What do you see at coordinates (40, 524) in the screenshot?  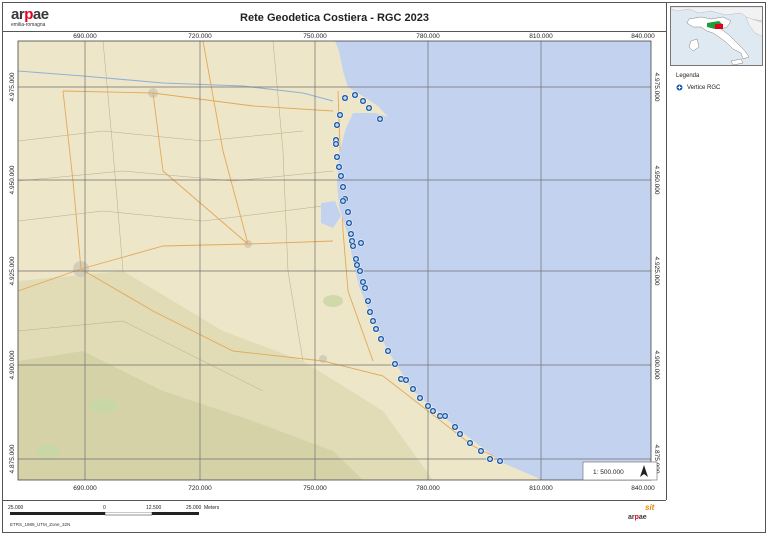 I see `crs-label: ETRS_1989_UTM_Zone_32N` at bounding box center [40, 524].